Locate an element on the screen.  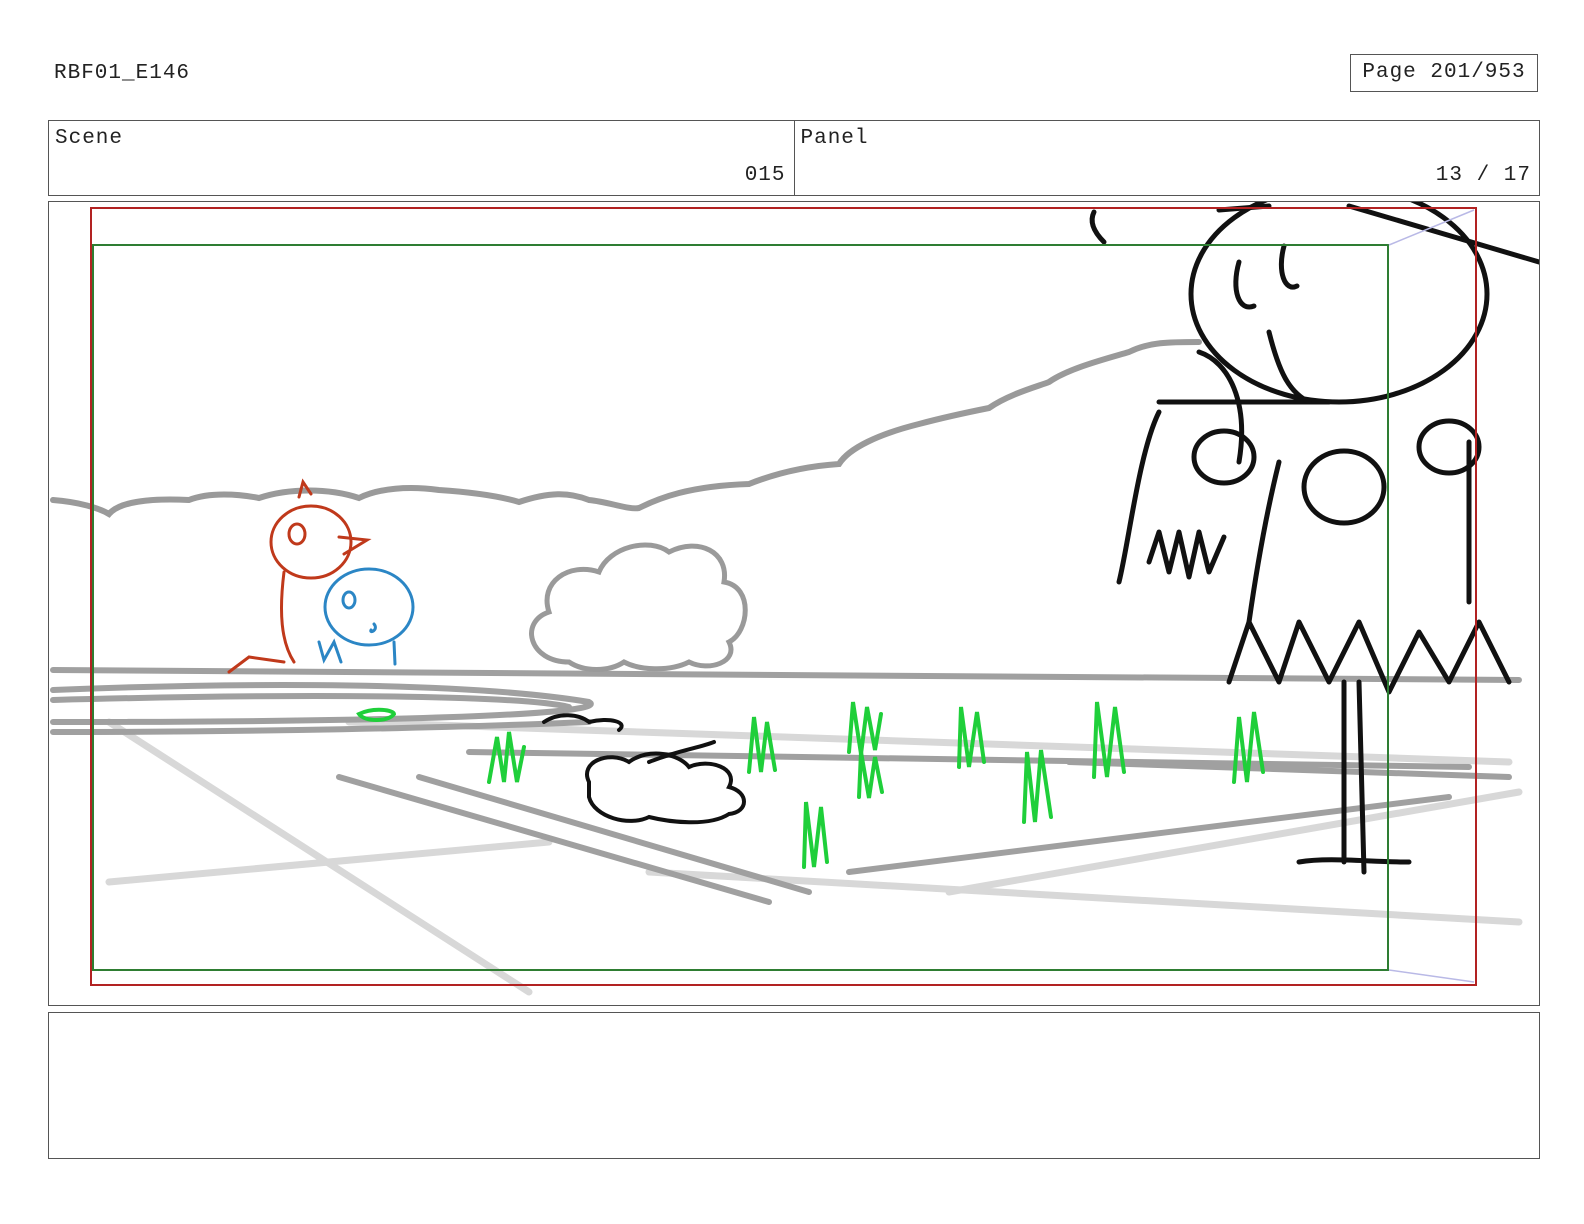
blue-character is located at coordinates (366, 616).